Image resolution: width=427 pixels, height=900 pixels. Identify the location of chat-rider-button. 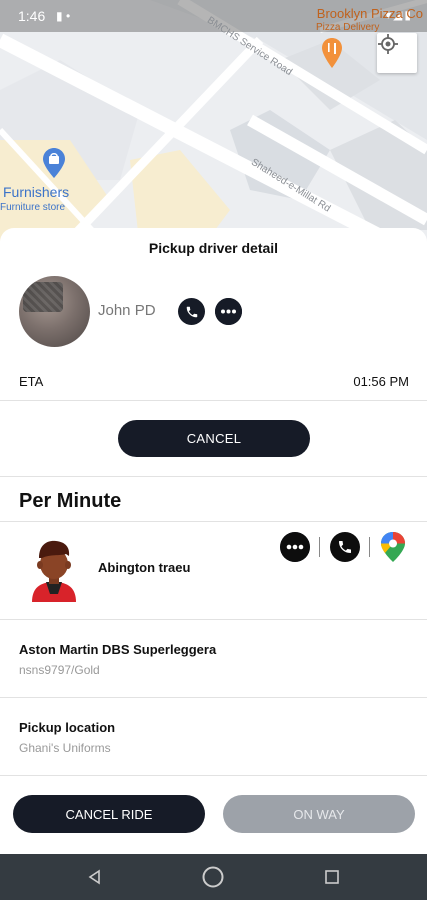
(295, 547).